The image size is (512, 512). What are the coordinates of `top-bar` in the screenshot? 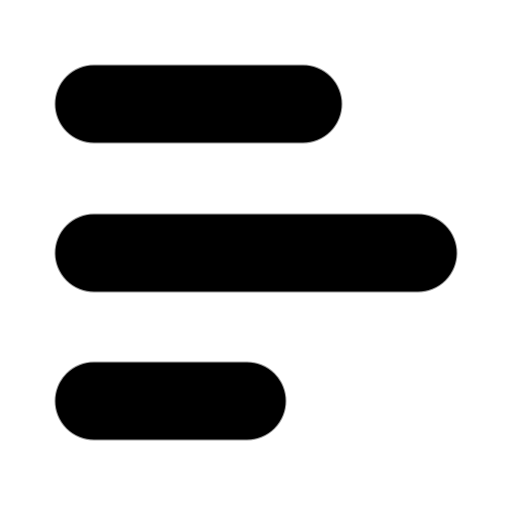 It's located at (198, 104).